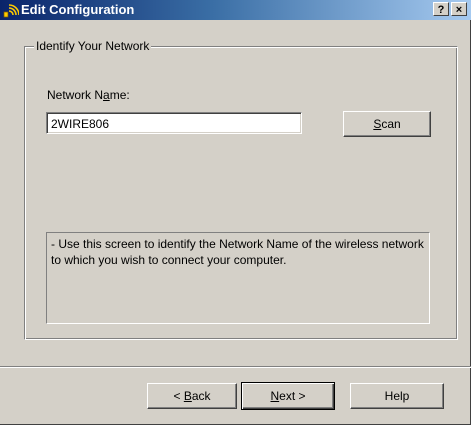  Describe the element at coordinates (391, 124) in the screenshot. I see `scan-button-label: can` at that location.